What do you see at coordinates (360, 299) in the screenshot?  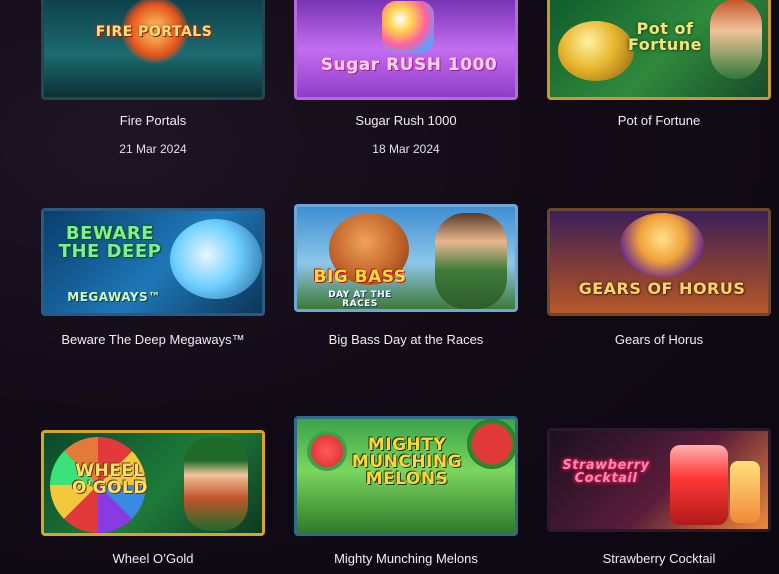 I see `game-logo-subtitle: DAY AT THE RACES` at bounding box center [360, 299].